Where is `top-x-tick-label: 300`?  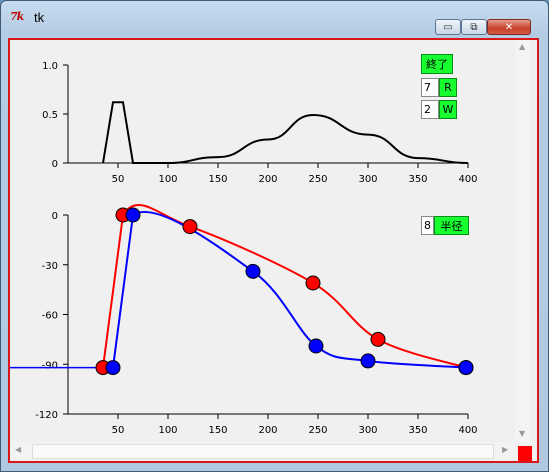 top-x-tick-label: 300 is located at coordinates (367, 179).